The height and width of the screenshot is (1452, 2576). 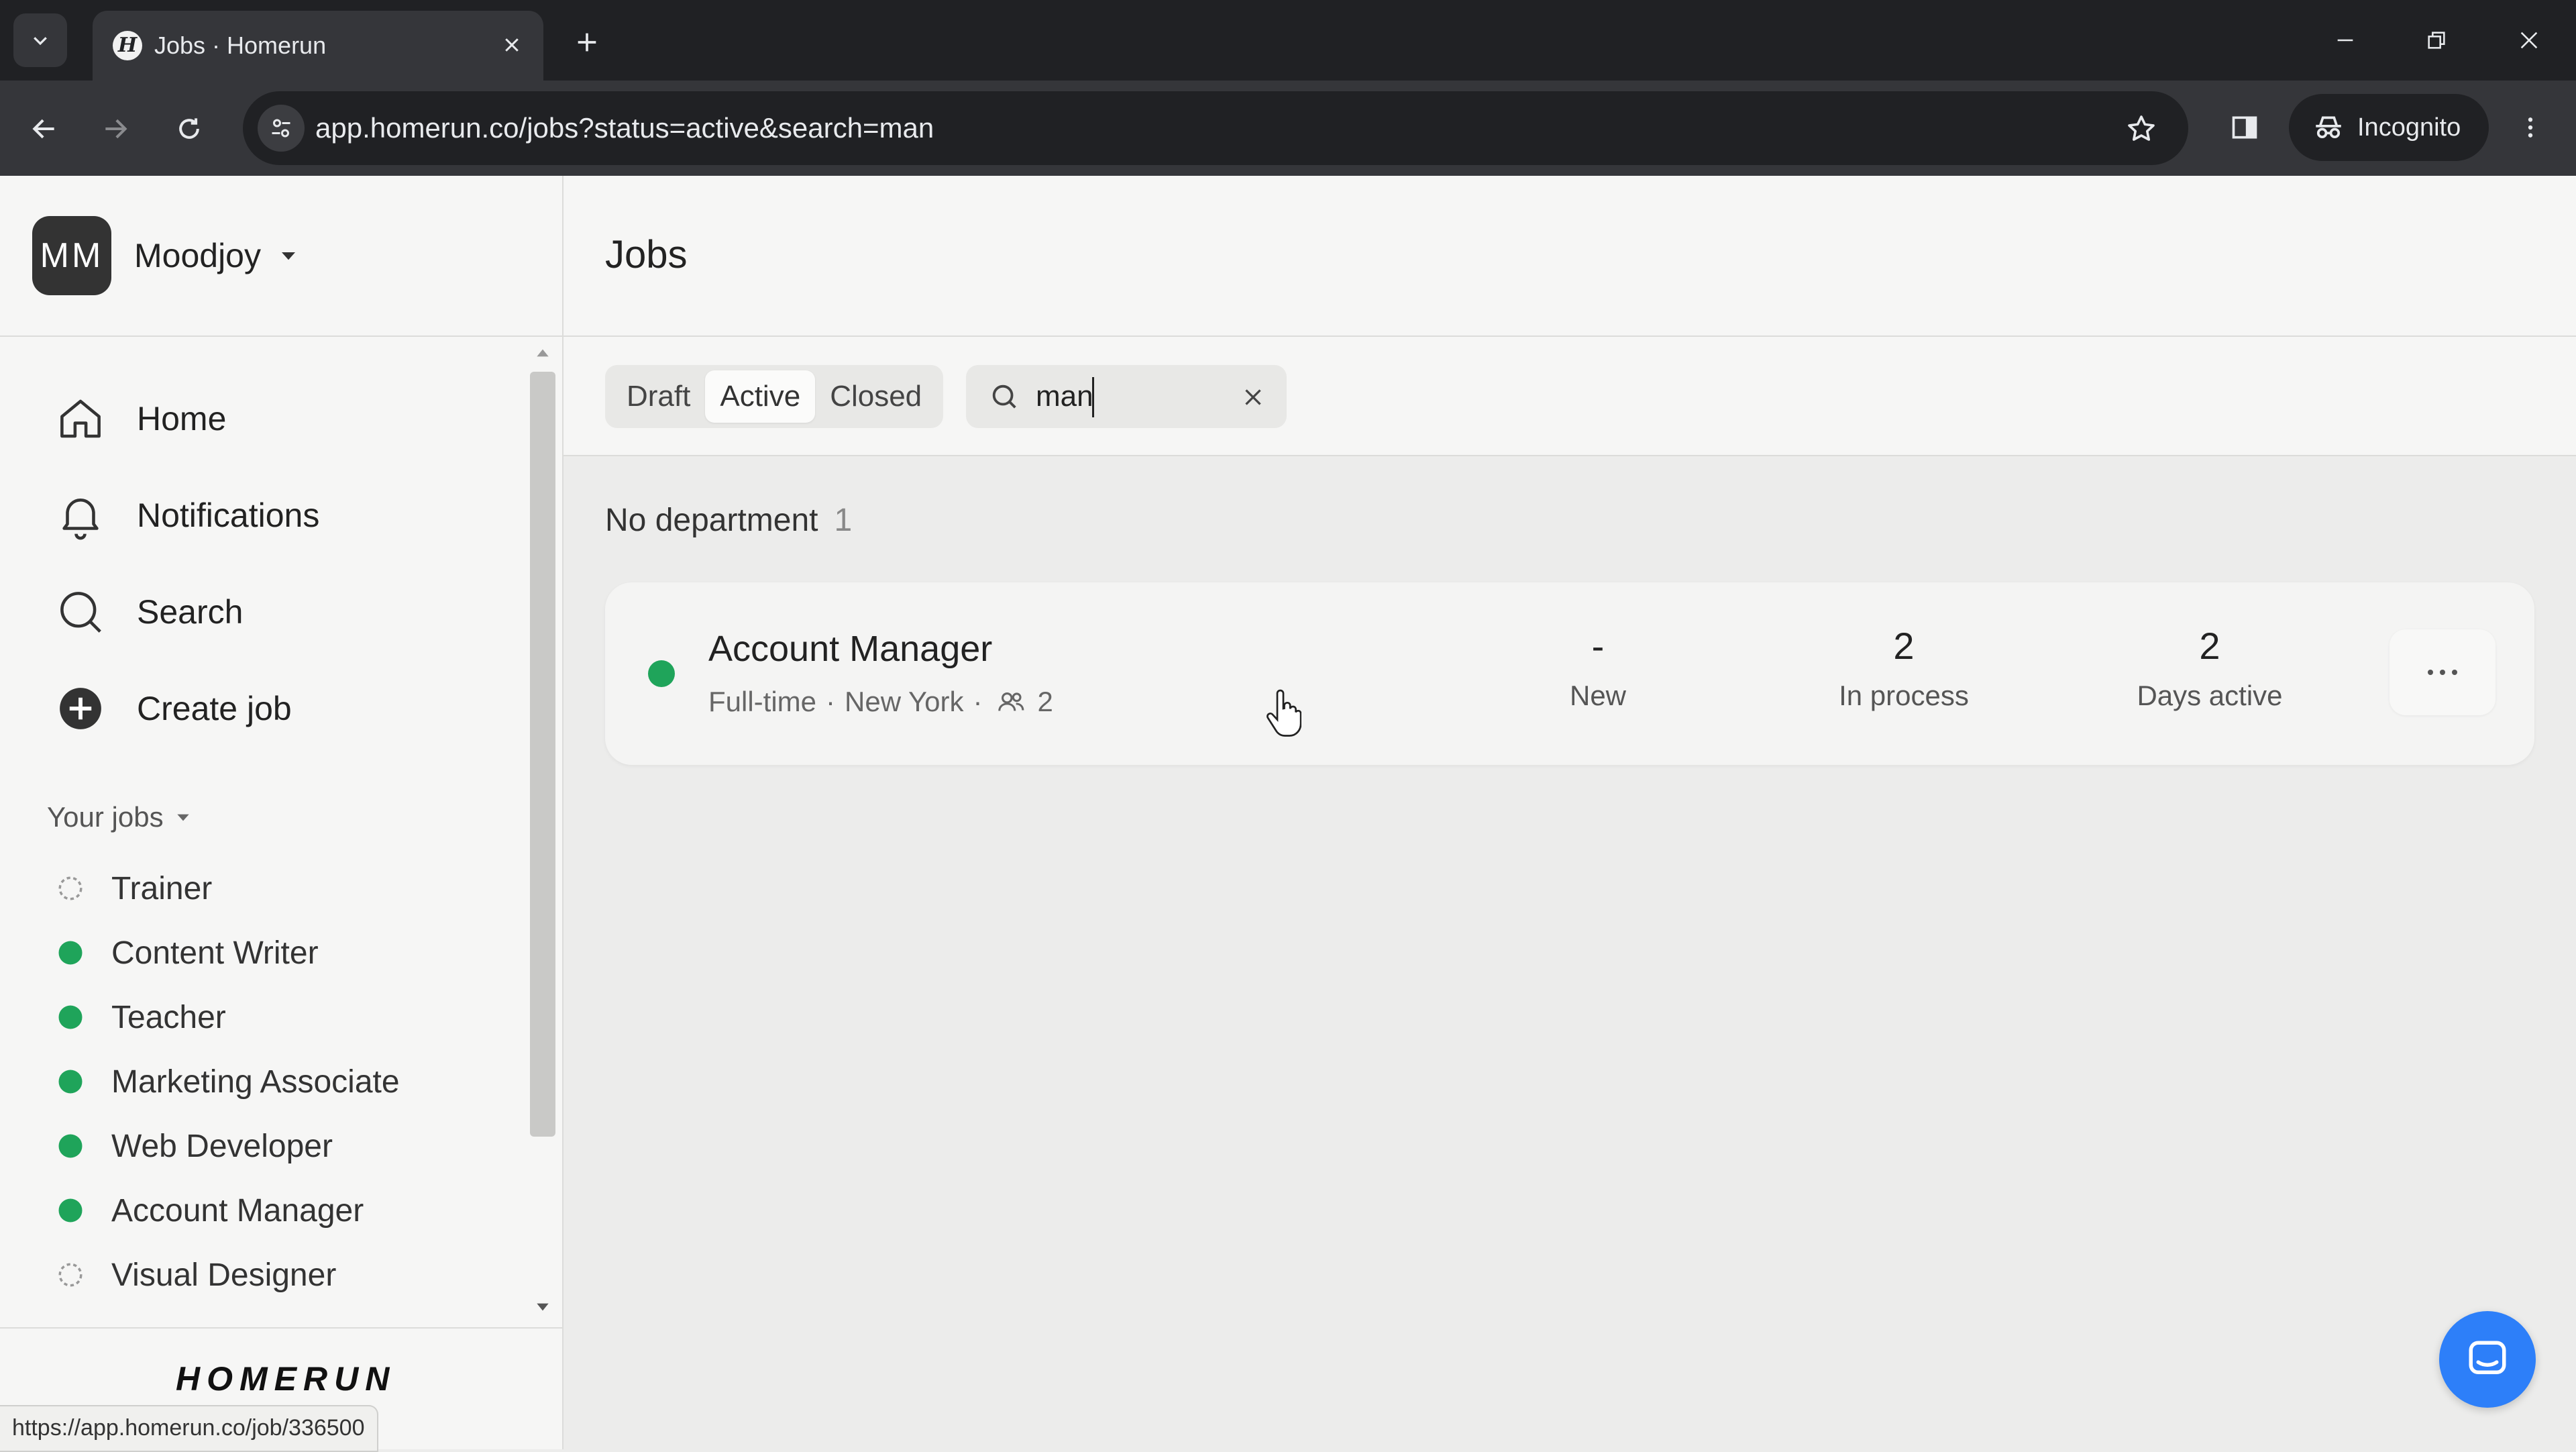 I want to click on browser-menu-button, so click(x=2530, y=128).